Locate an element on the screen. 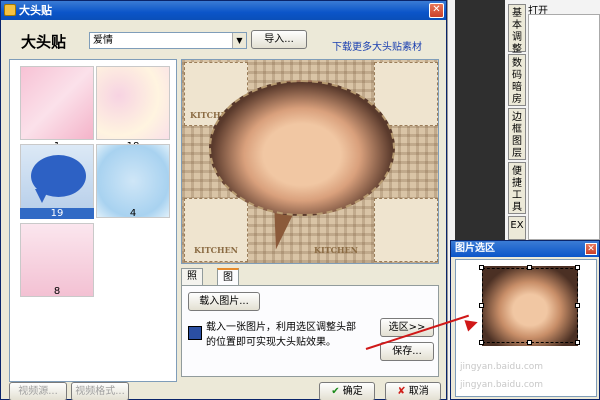  portrait-in-bubble is located at coordinates (302, 148).